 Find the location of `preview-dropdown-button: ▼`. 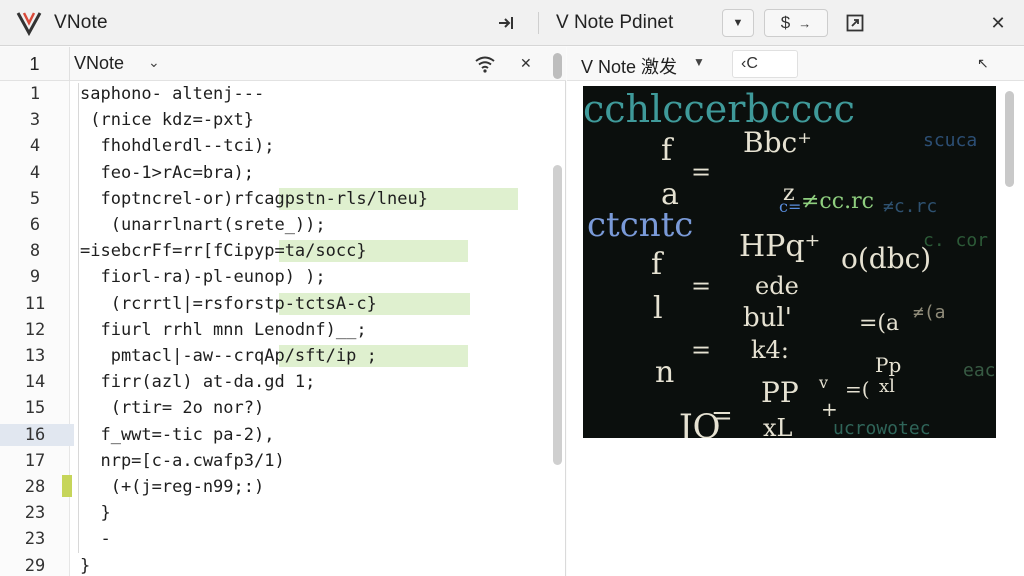

preview-dropdown-button: ▼ is located at coordinates (738, 23).